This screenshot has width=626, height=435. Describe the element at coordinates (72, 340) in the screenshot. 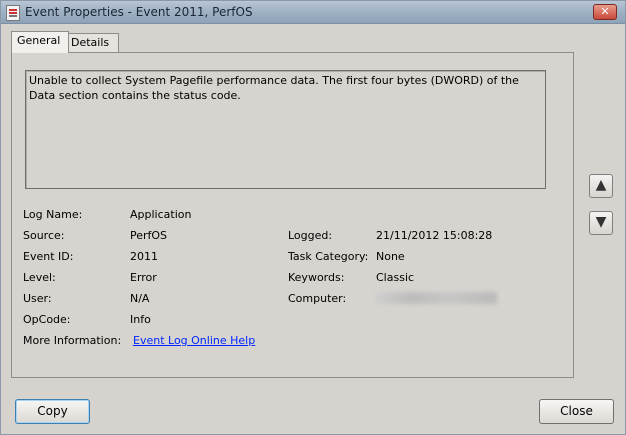

I see `more-information-label: More Information:` at that location.